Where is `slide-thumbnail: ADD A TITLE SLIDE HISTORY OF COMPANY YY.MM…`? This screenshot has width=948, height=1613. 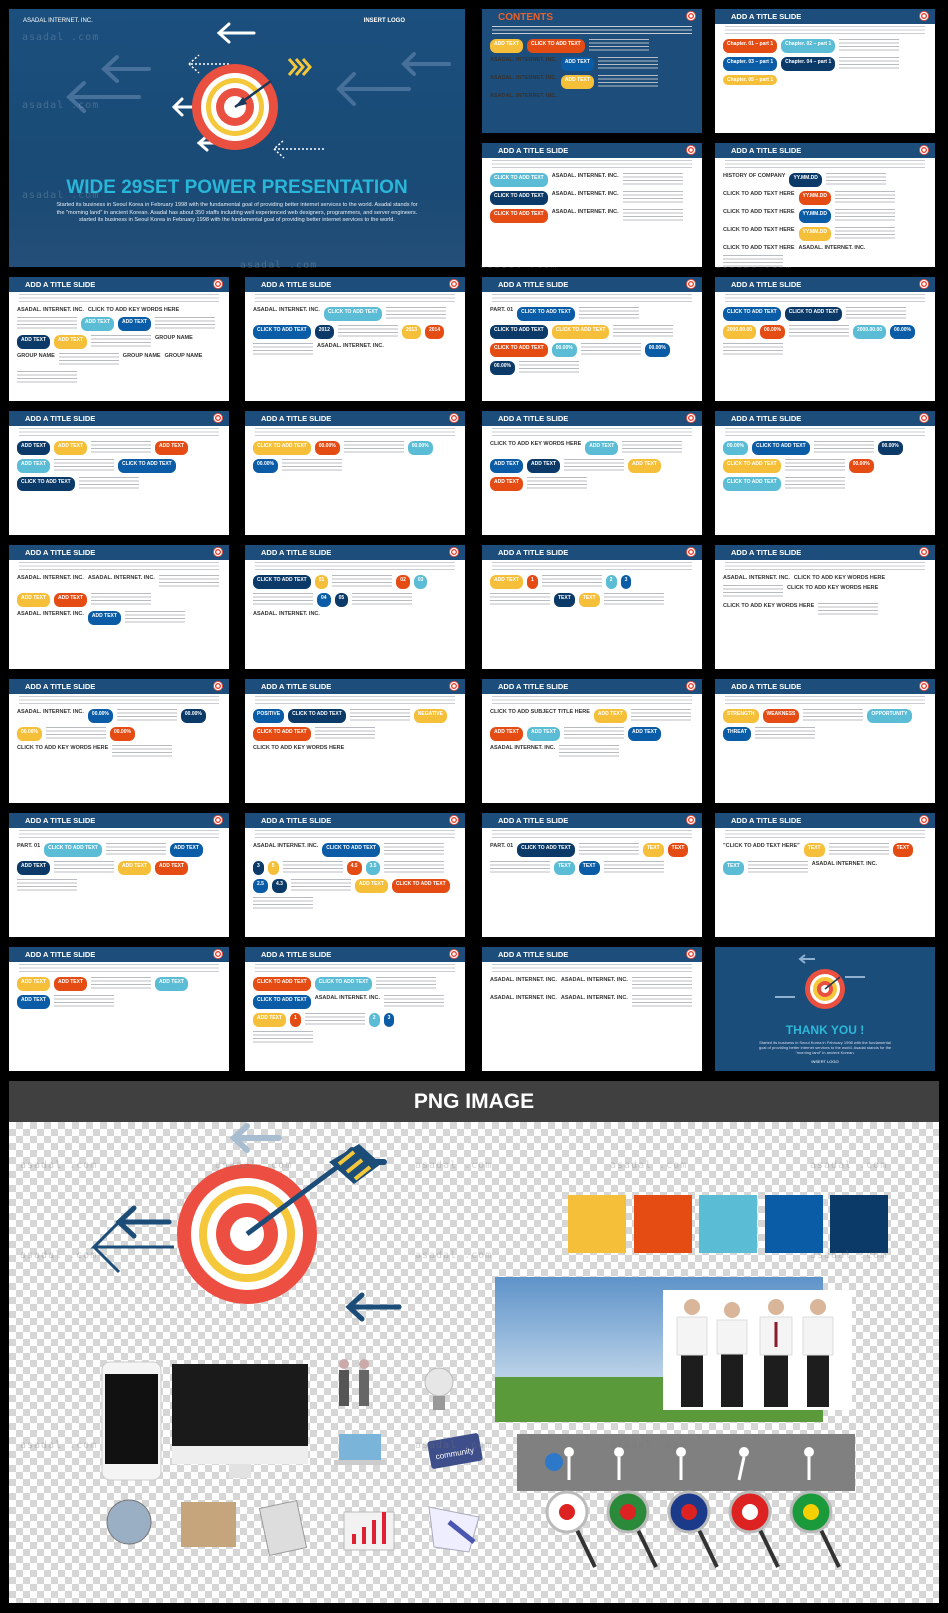
slide-thumbnail: ADD A TITLE SLIDE HISTORY OF COMPANY YY.MM… is located at coordinates (825, 205).